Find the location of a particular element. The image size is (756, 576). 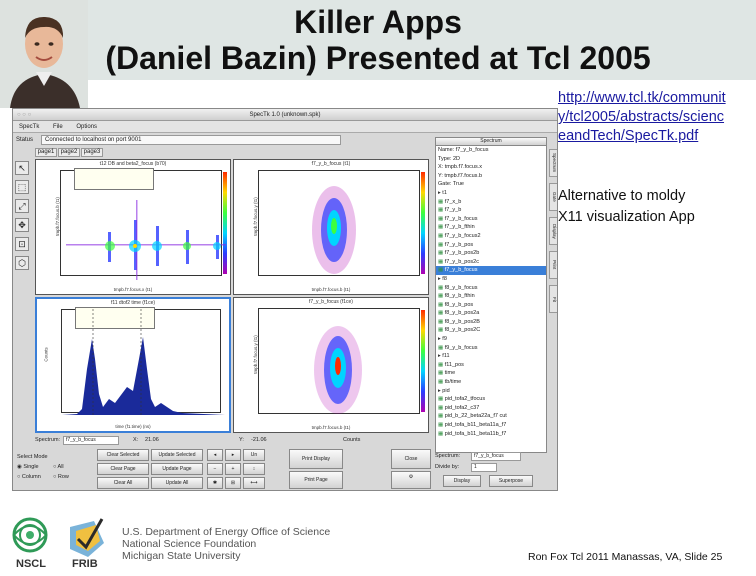

note-line-1: Alternative to moldy is located at coordinates (622, 196).